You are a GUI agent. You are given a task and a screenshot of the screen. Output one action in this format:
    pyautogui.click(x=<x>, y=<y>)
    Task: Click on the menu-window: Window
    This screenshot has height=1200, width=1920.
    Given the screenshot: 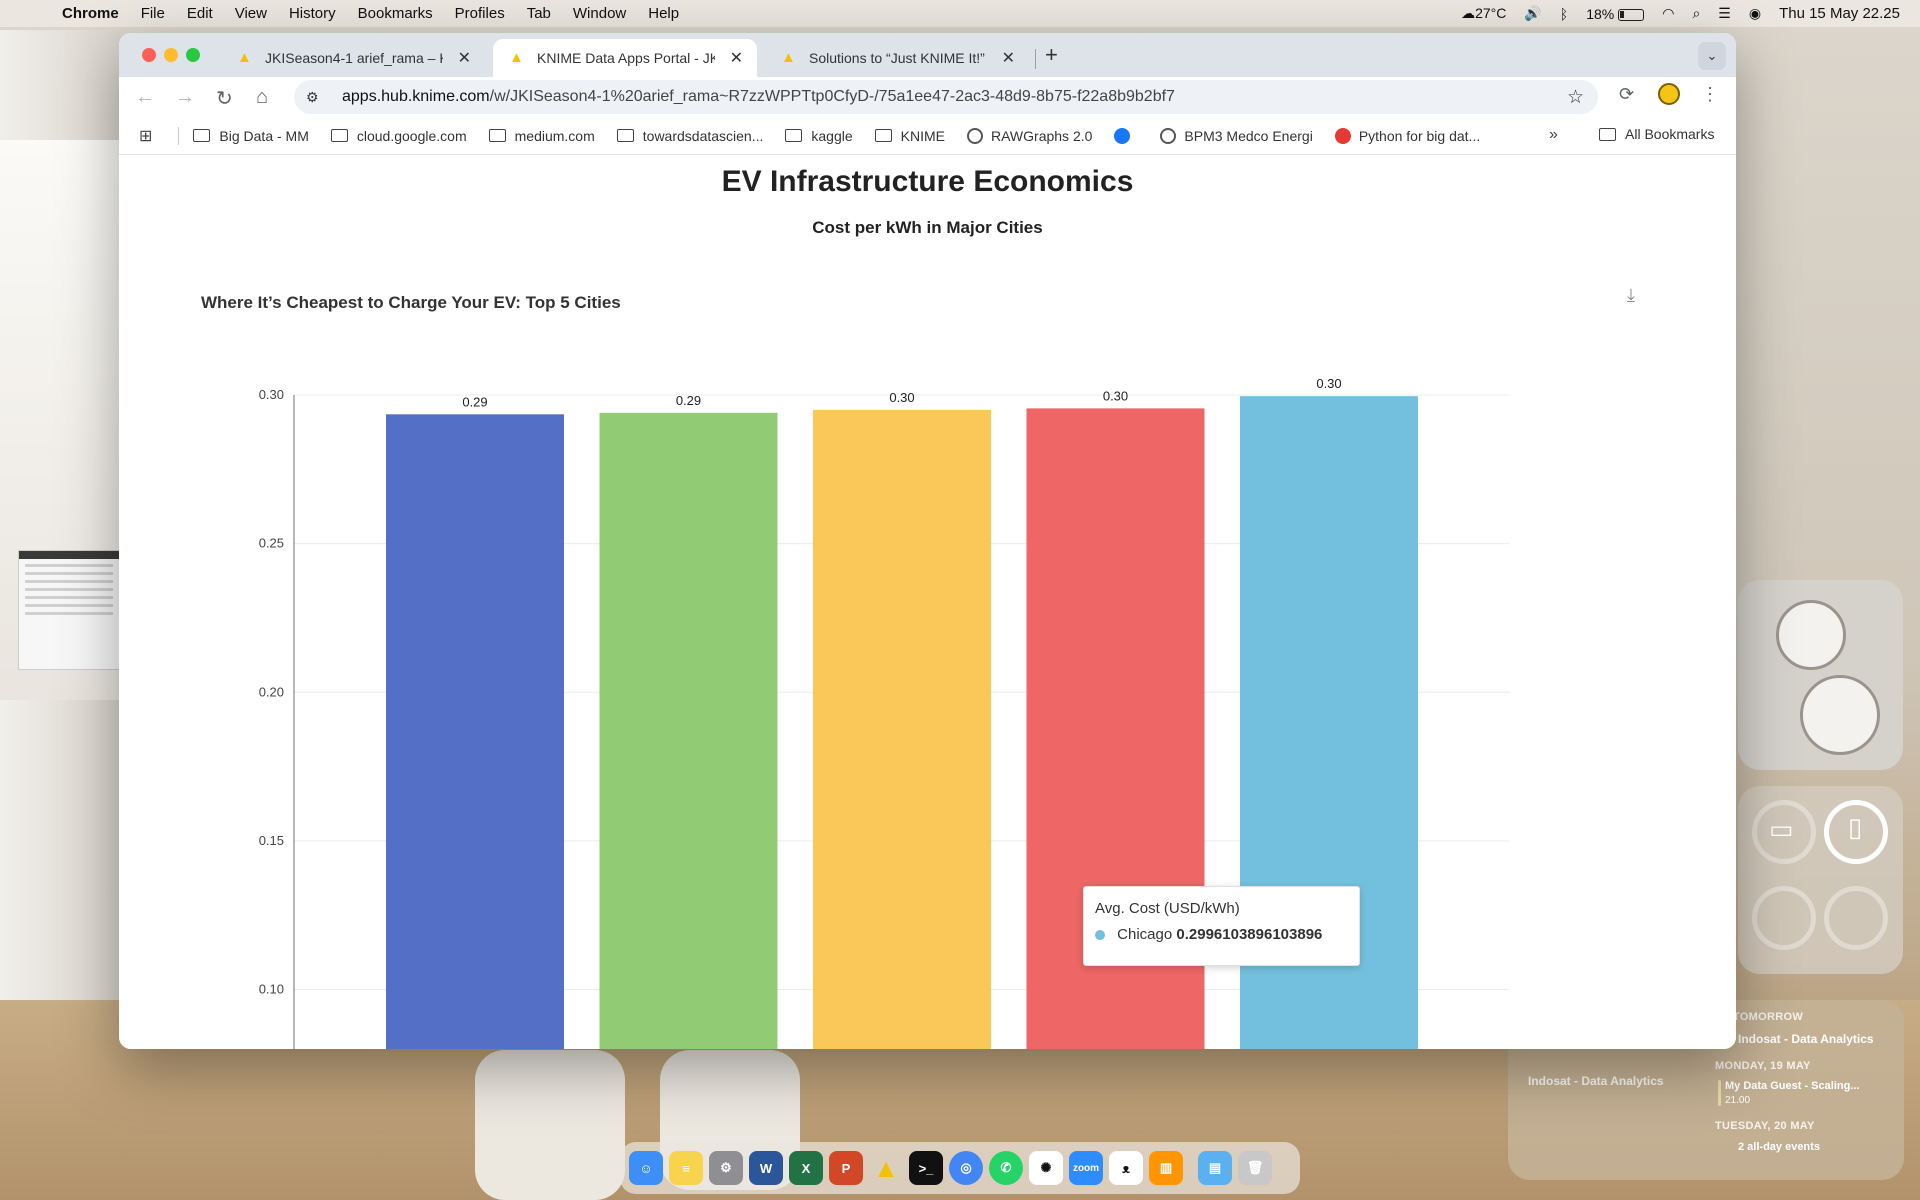 What is the action you would take?
    pyautogui.click(x=599, y=13)
    